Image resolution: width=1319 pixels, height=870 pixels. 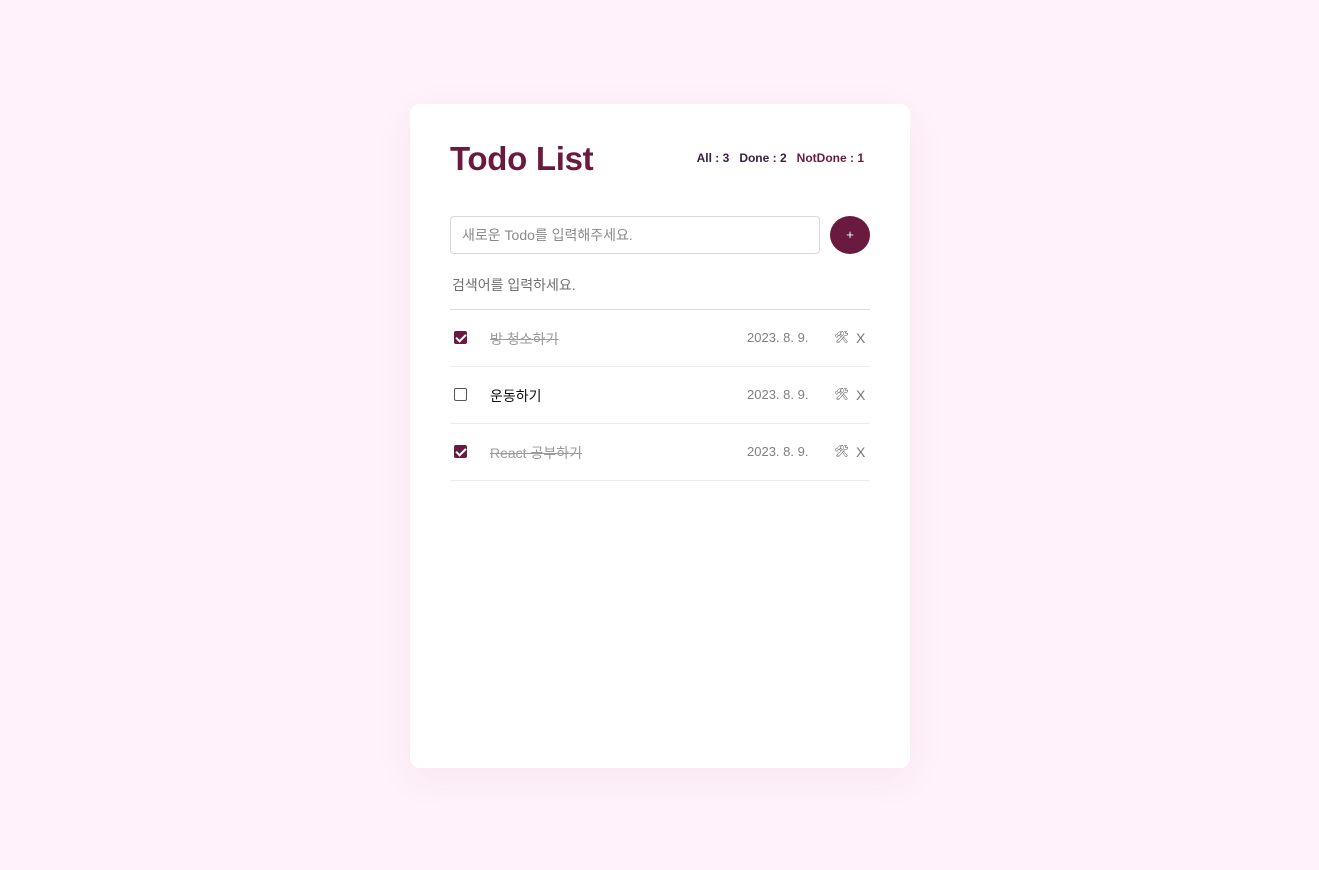 I want to click on todo-content: React 공부하기, so click(x=536, y=453).